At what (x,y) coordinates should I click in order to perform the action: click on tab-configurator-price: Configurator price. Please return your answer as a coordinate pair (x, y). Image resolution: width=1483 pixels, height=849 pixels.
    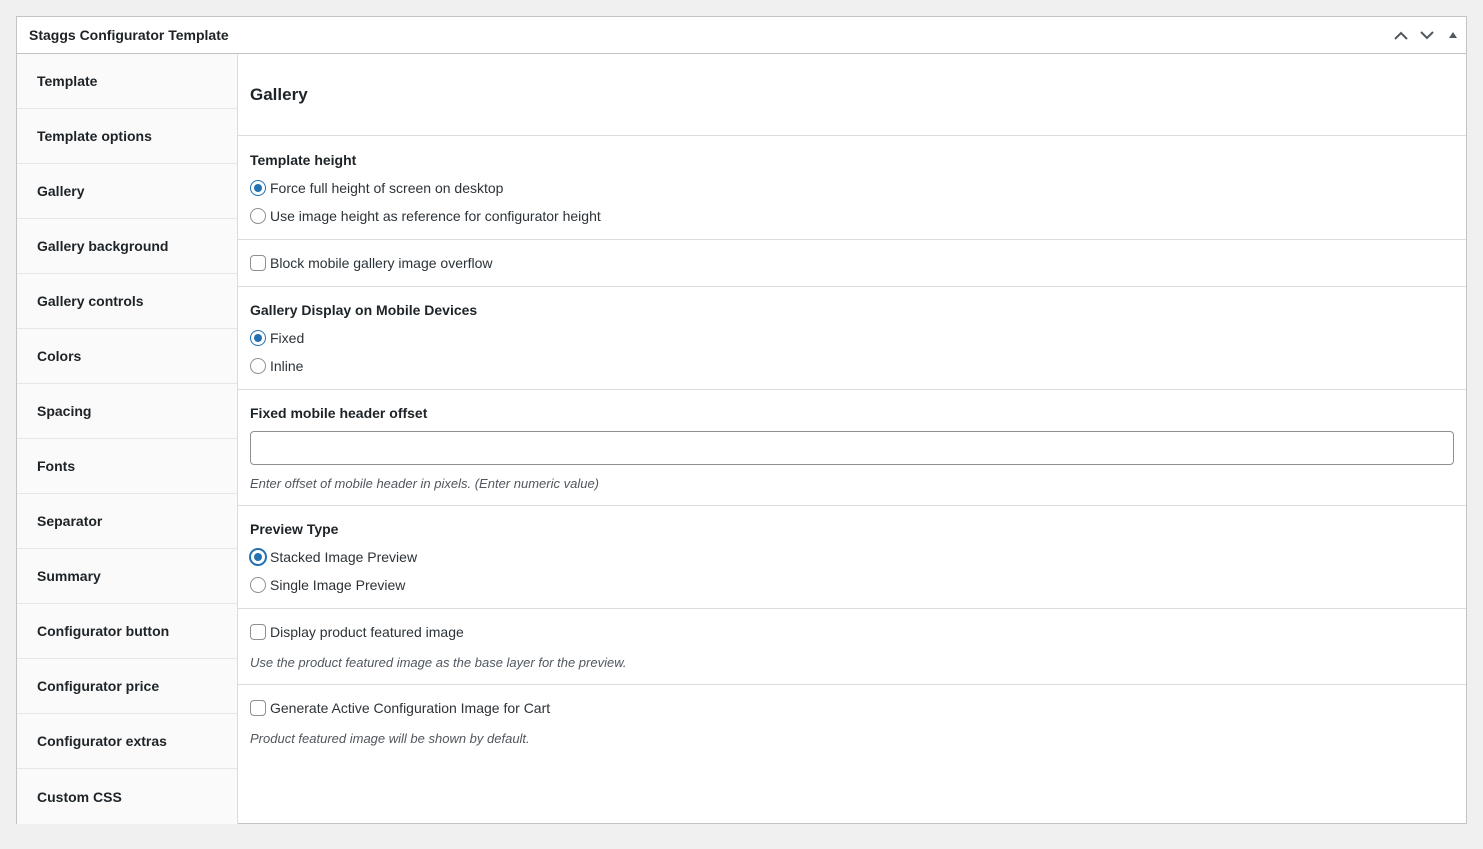
    Looking at the image, I should click on (127, 686).